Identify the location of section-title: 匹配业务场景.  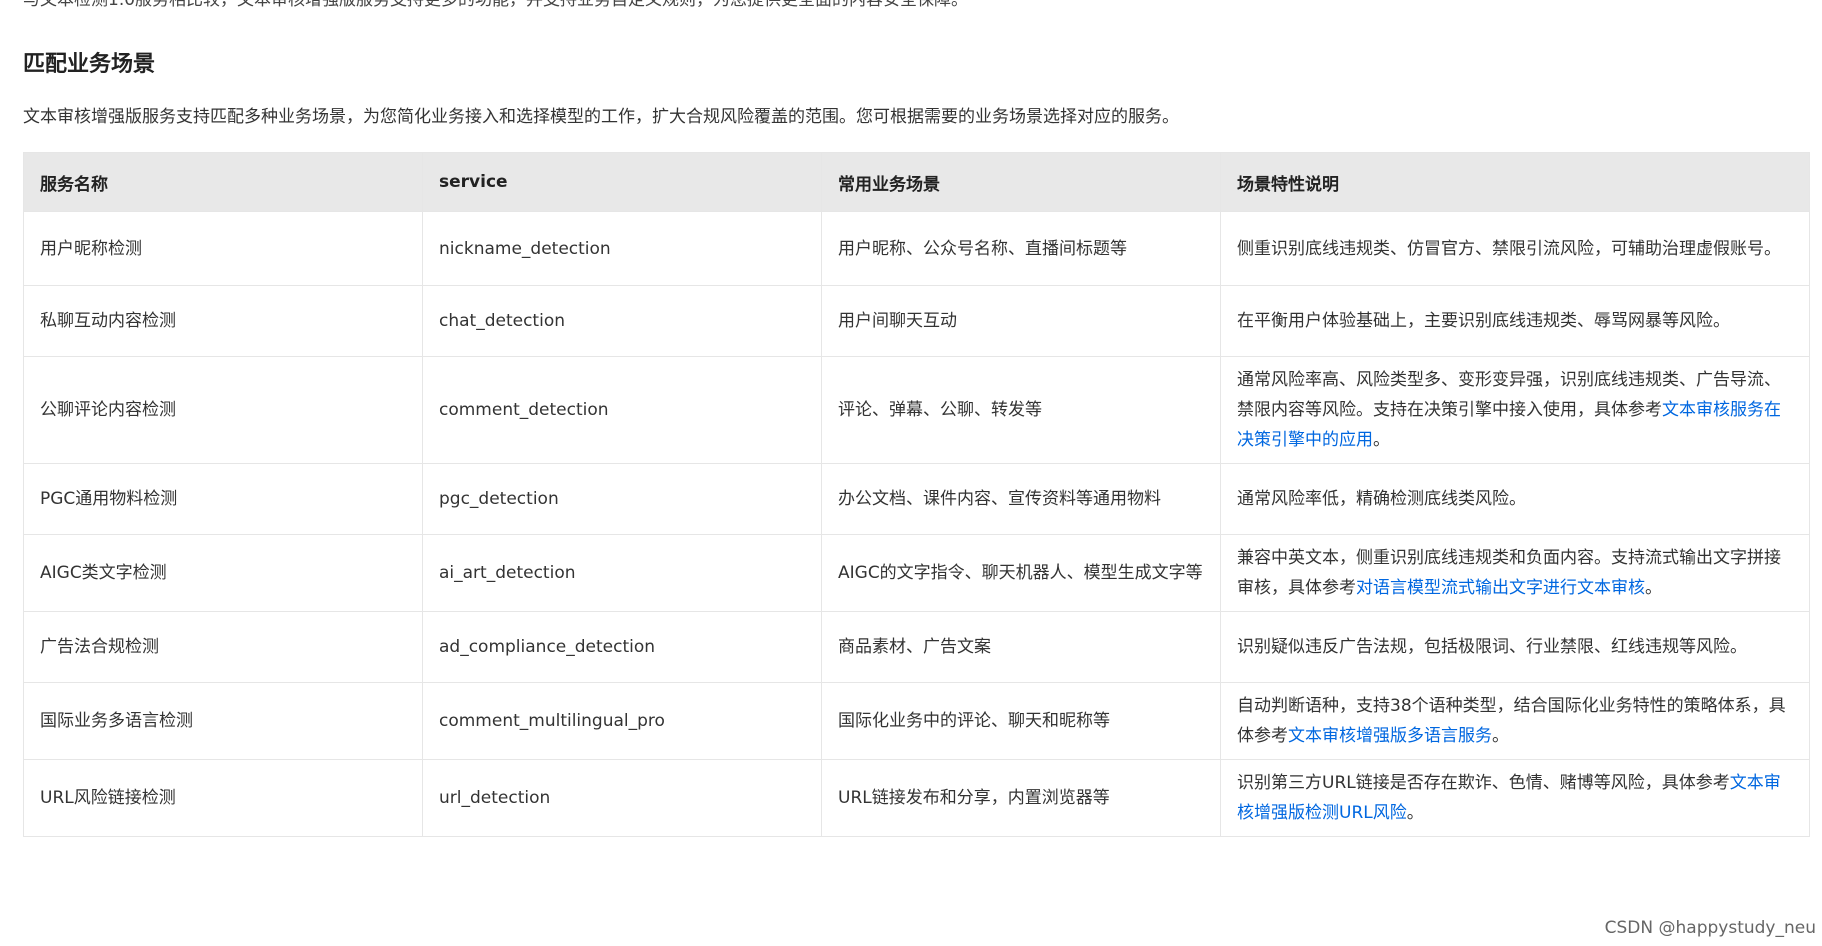
(89, 64).